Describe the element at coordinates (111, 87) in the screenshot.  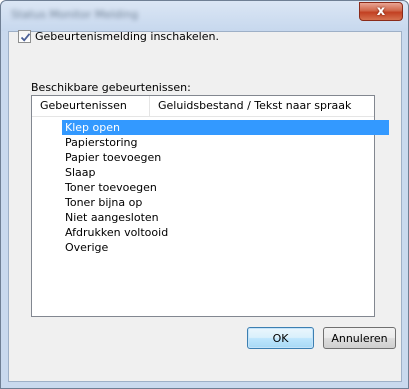
I see `available-events-label: Beschikbare gebeurtenissen:` at that location.